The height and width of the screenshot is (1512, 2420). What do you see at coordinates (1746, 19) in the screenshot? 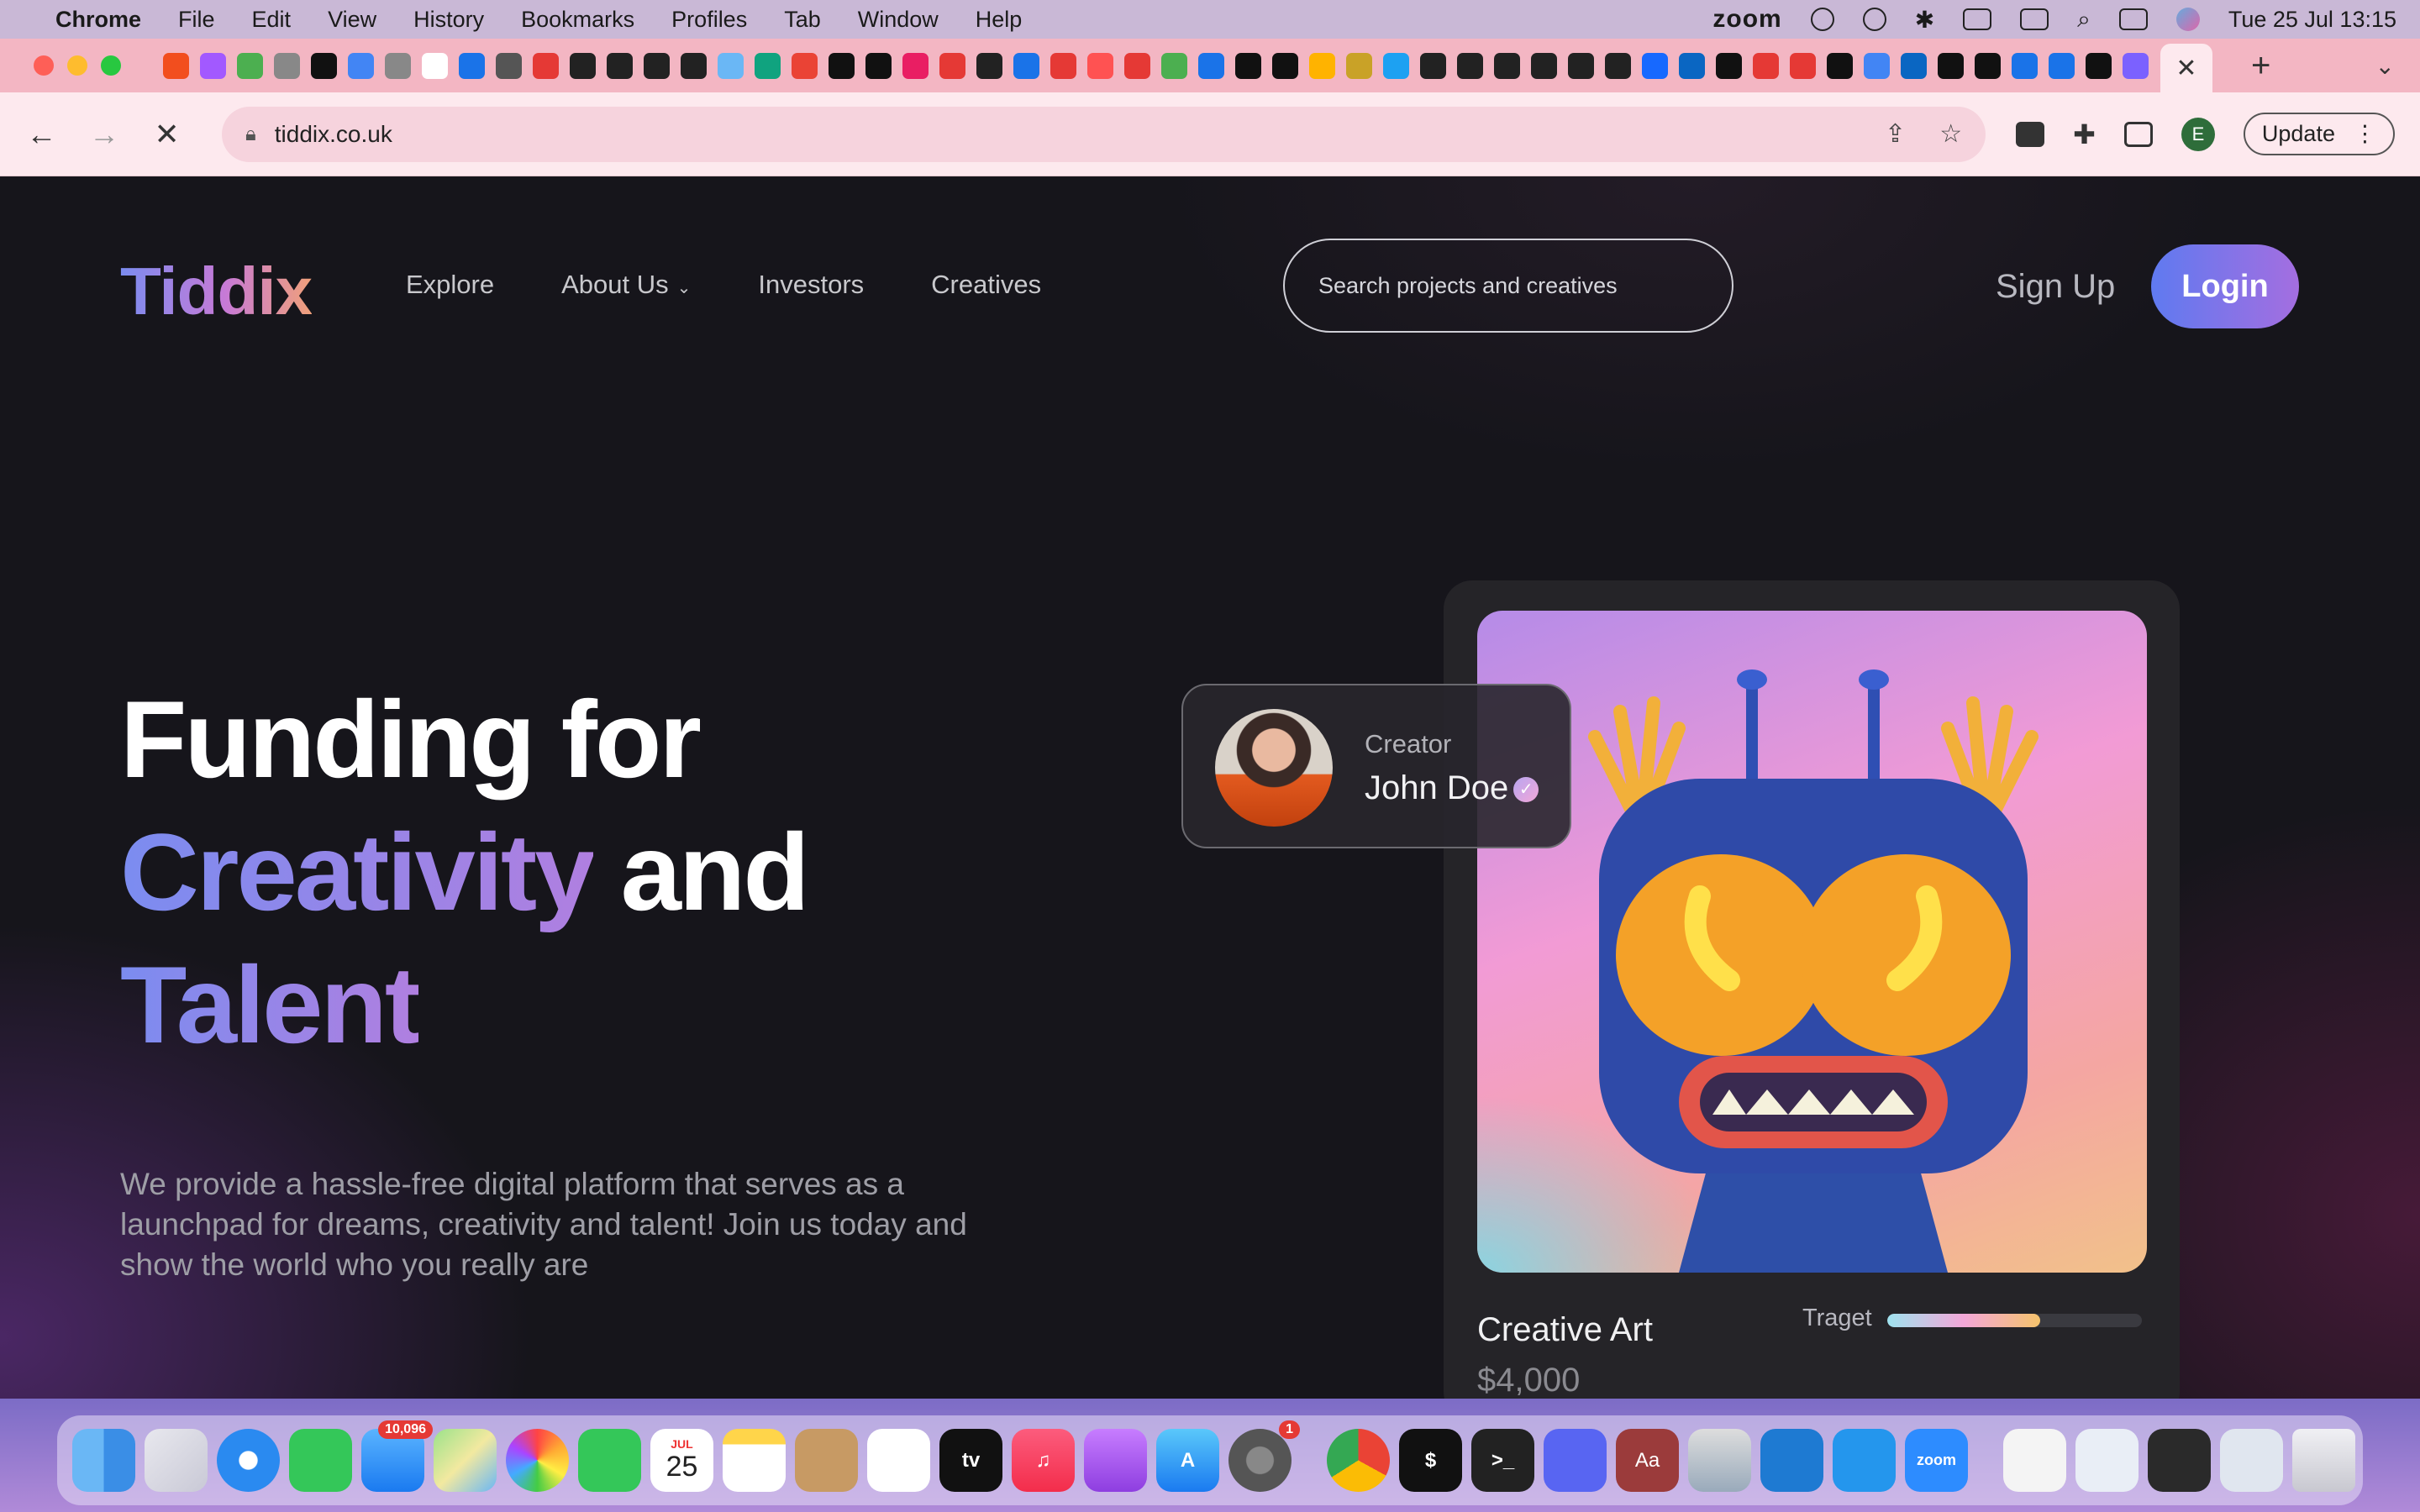
I see `zoom-status-icon: zoom` at bounding box center [1746, 19].